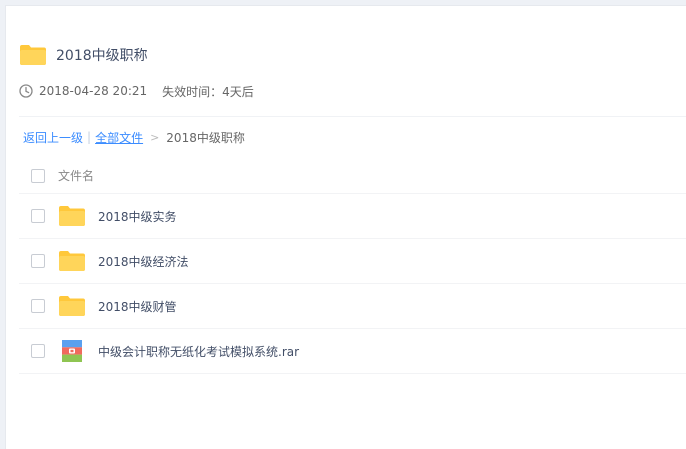 This screenshot has height=449, width=686. What do you see at coordinates (38, 175) in the screenshot?
I see `select-all-checkbox` at bounding box center [38, 175].